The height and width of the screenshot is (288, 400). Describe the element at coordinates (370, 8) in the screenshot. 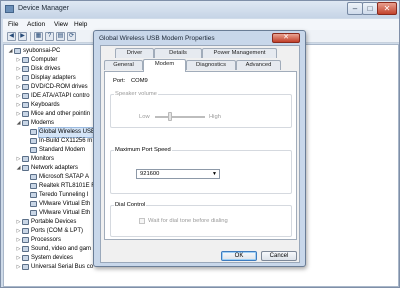

I see `maximize-button: □` at that location.